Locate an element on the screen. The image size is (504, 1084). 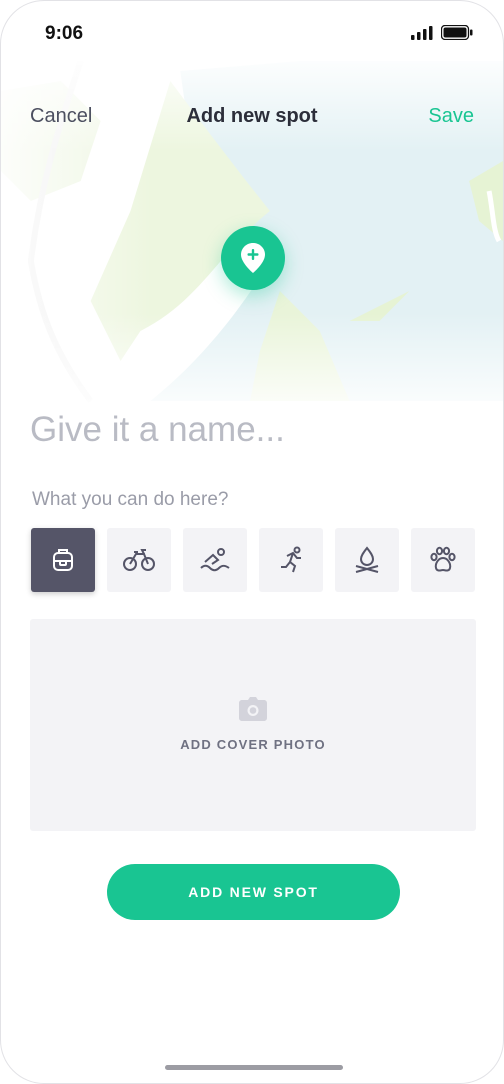
cancel-button: Cancel is located at coordinates (61, 116).